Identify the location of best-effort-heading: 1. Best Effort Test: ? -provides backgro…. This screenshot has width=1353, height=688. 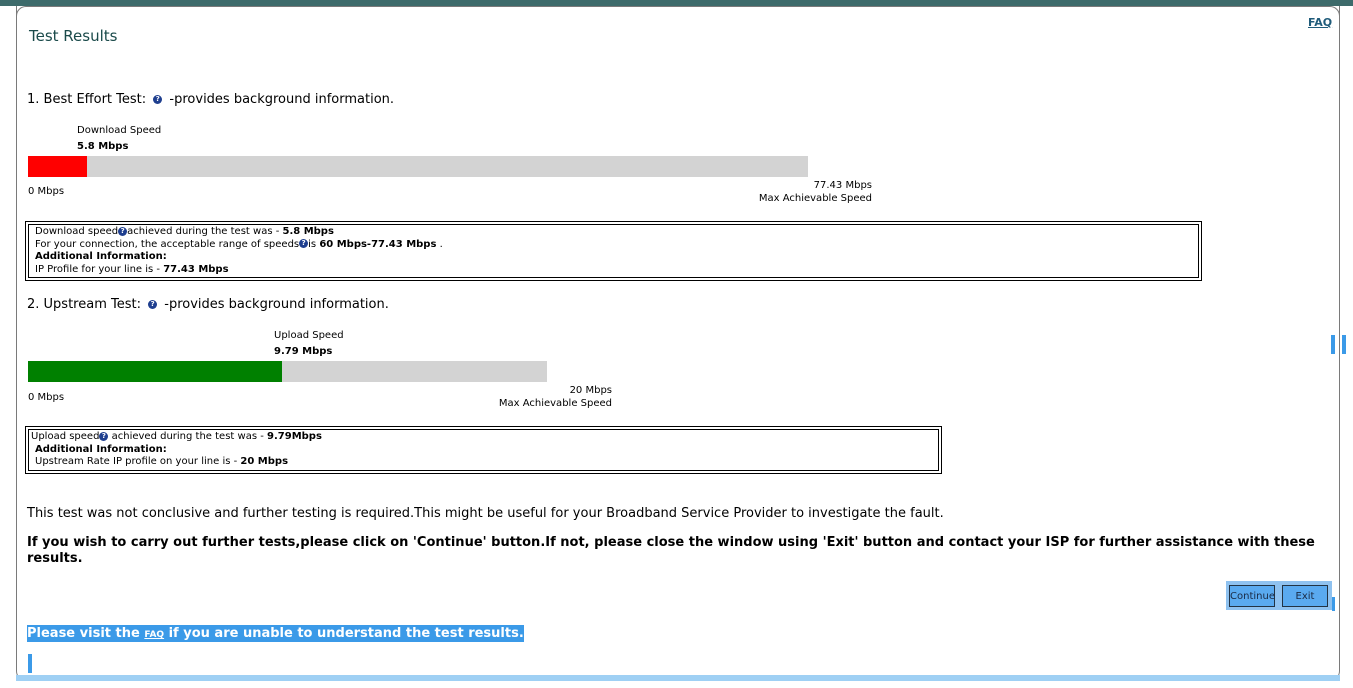
(210, 99).